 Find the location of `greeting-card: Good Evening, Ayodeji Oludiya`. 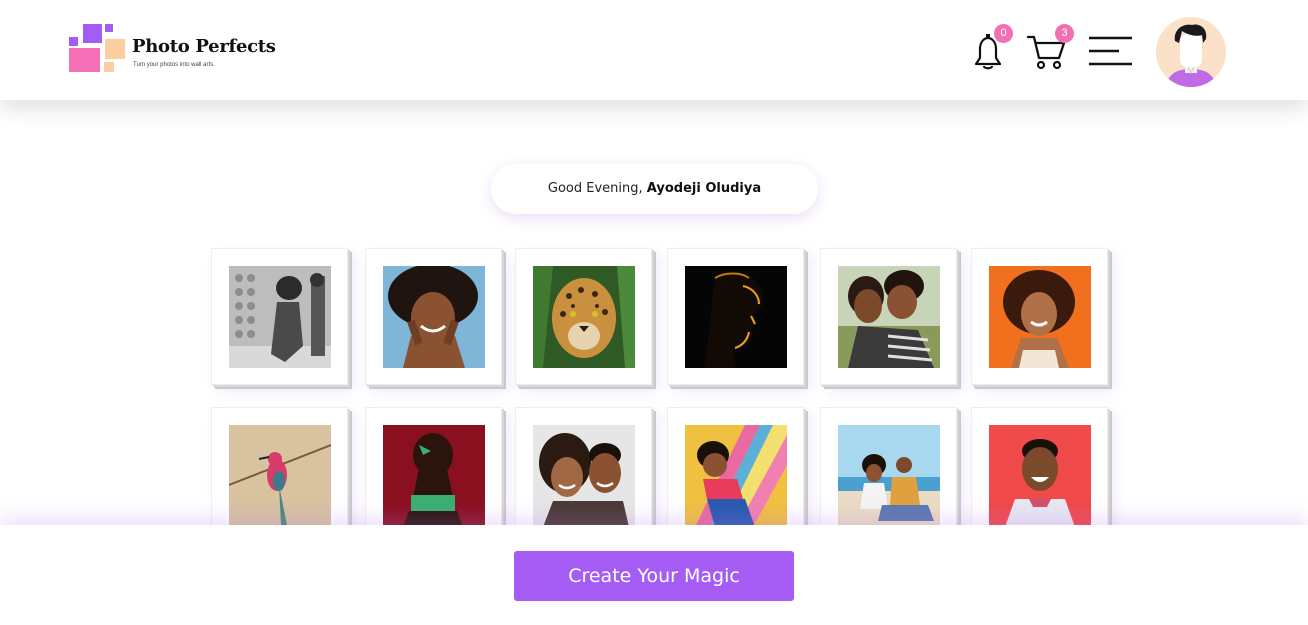

greeting-card: Good Evening, Ayodeji Oludiya is located at coordinates (654, 189).